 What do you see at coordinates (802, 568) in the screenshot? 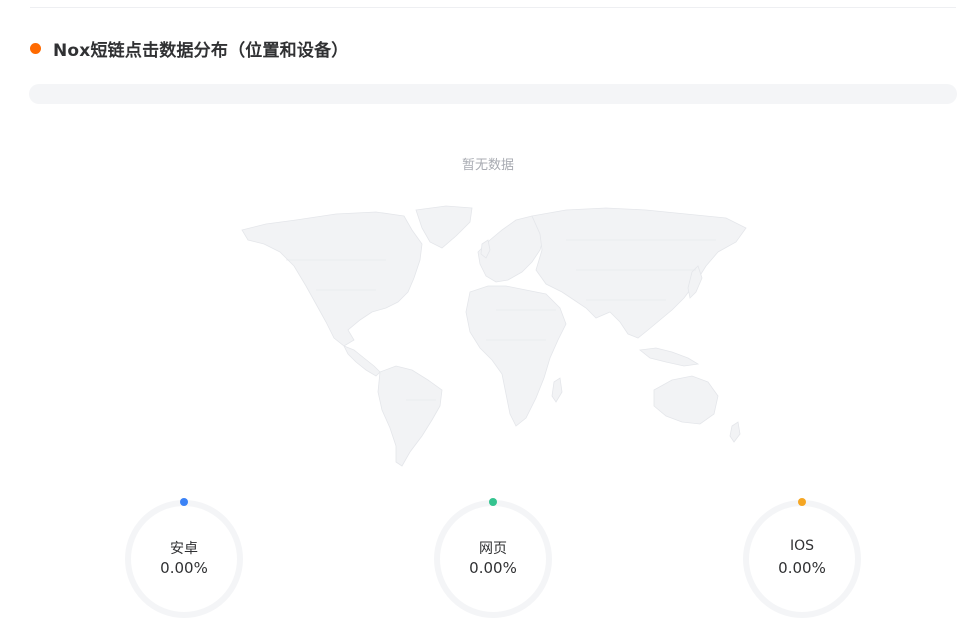
I see `ios-value: 0.00%` at bounding box center [802, 568].